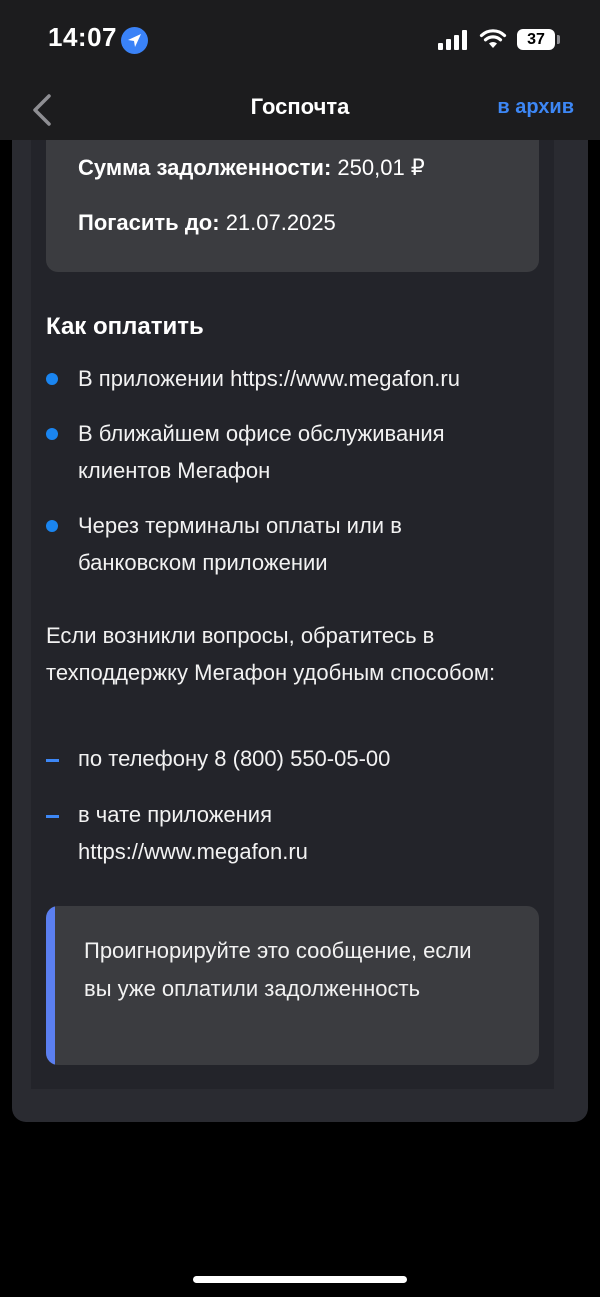 The width and height of the screenshot is (600, 1297). Describe the element at coordinates (280, 222) in the screenshot. I see `debt-due-value: 21.07.2025` at that location.